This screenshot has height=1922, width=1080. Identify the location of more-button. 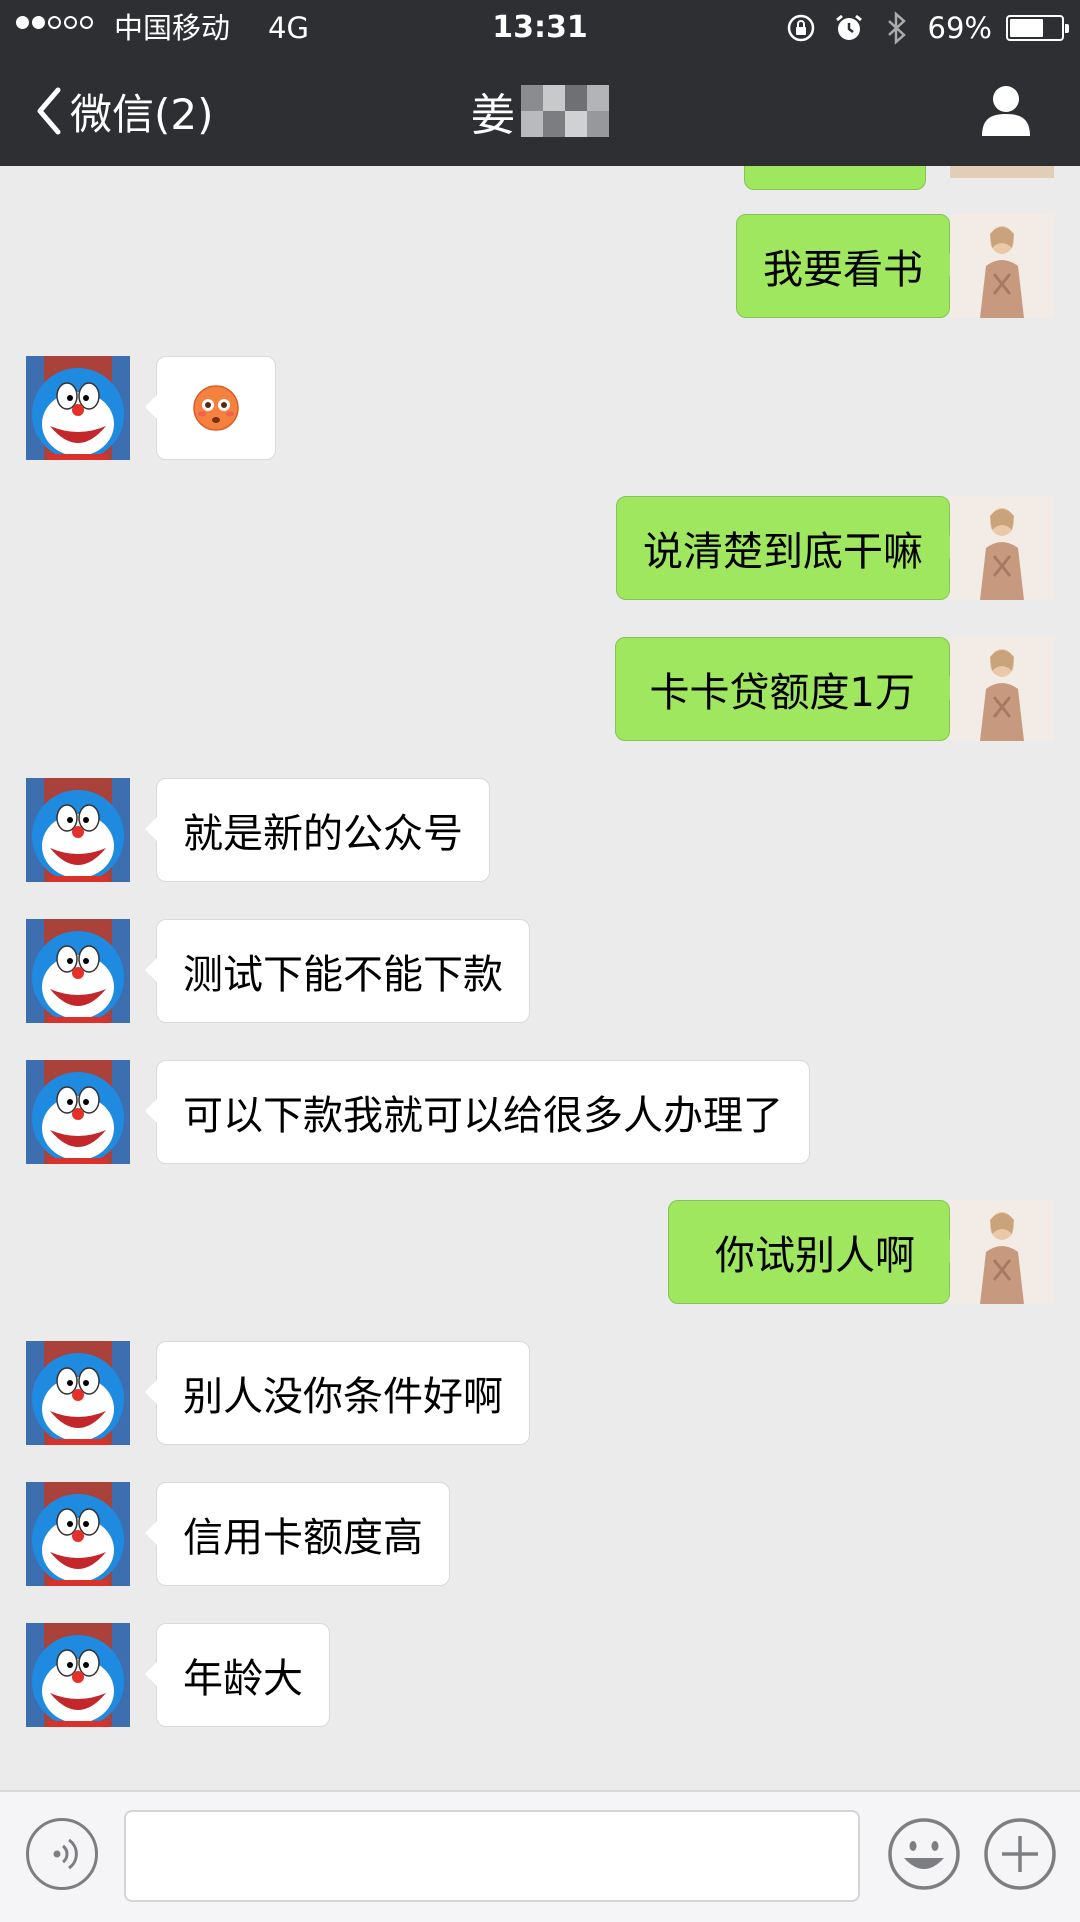
(1020, 1854).